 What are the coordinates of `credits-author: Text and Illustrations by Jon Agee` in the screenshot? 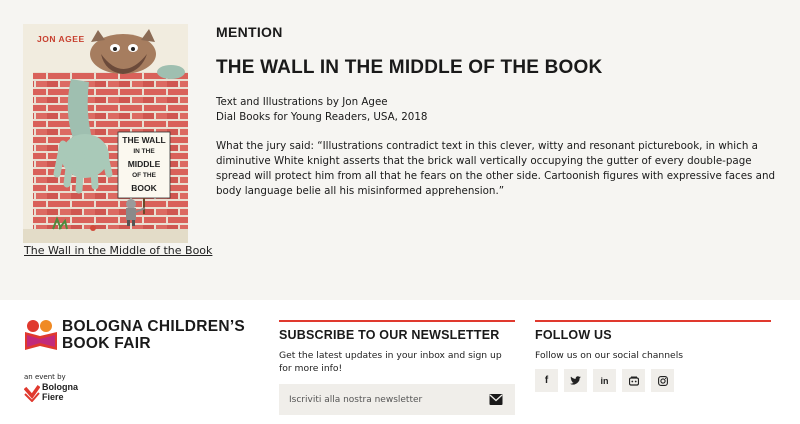 It's located at (302, 102).